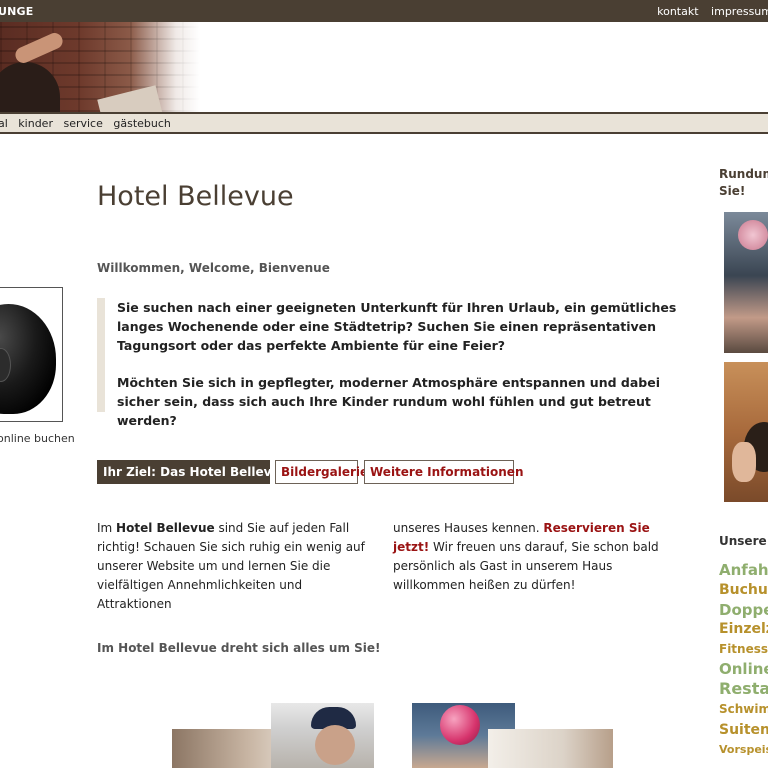 The height and width of the screenshot is (768, 768). I want to click on nav-items: al kinder service gästebuch, so click(89, 123).